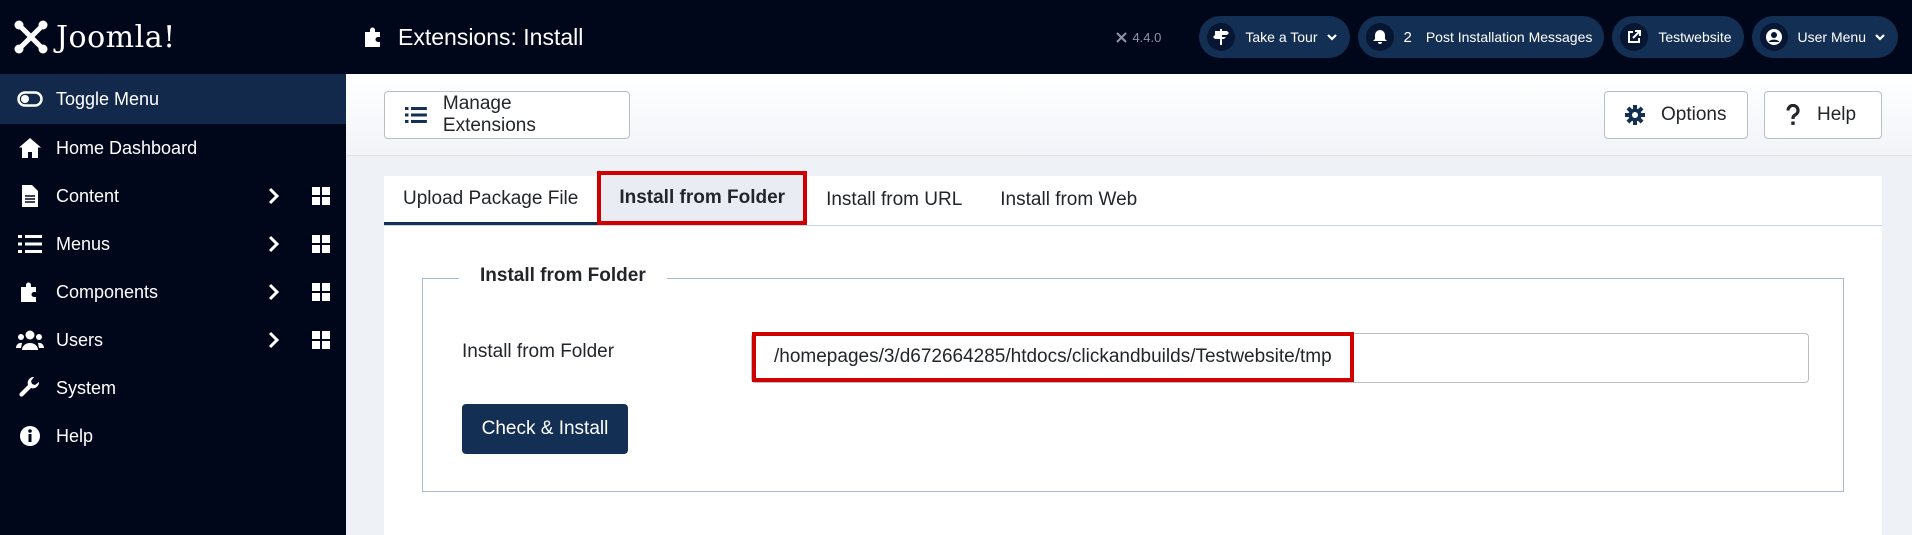 Image resolution: width=1912 pixels, height=535 pixels. What do you see at coordinates (491, 200) in the screenshot?
I see `tab-upload-package-file: Upload Package File` at bounding box center [491, 200].